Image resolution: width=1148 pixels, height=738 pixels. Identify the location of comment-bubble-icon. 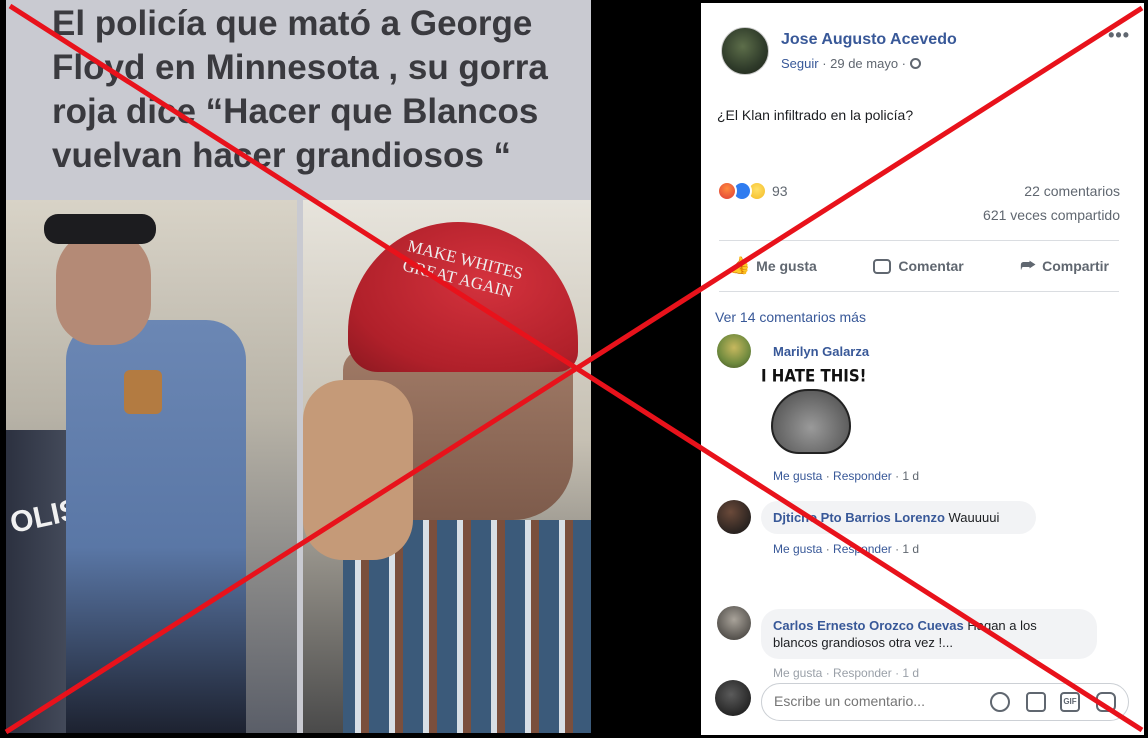
(882, 266).